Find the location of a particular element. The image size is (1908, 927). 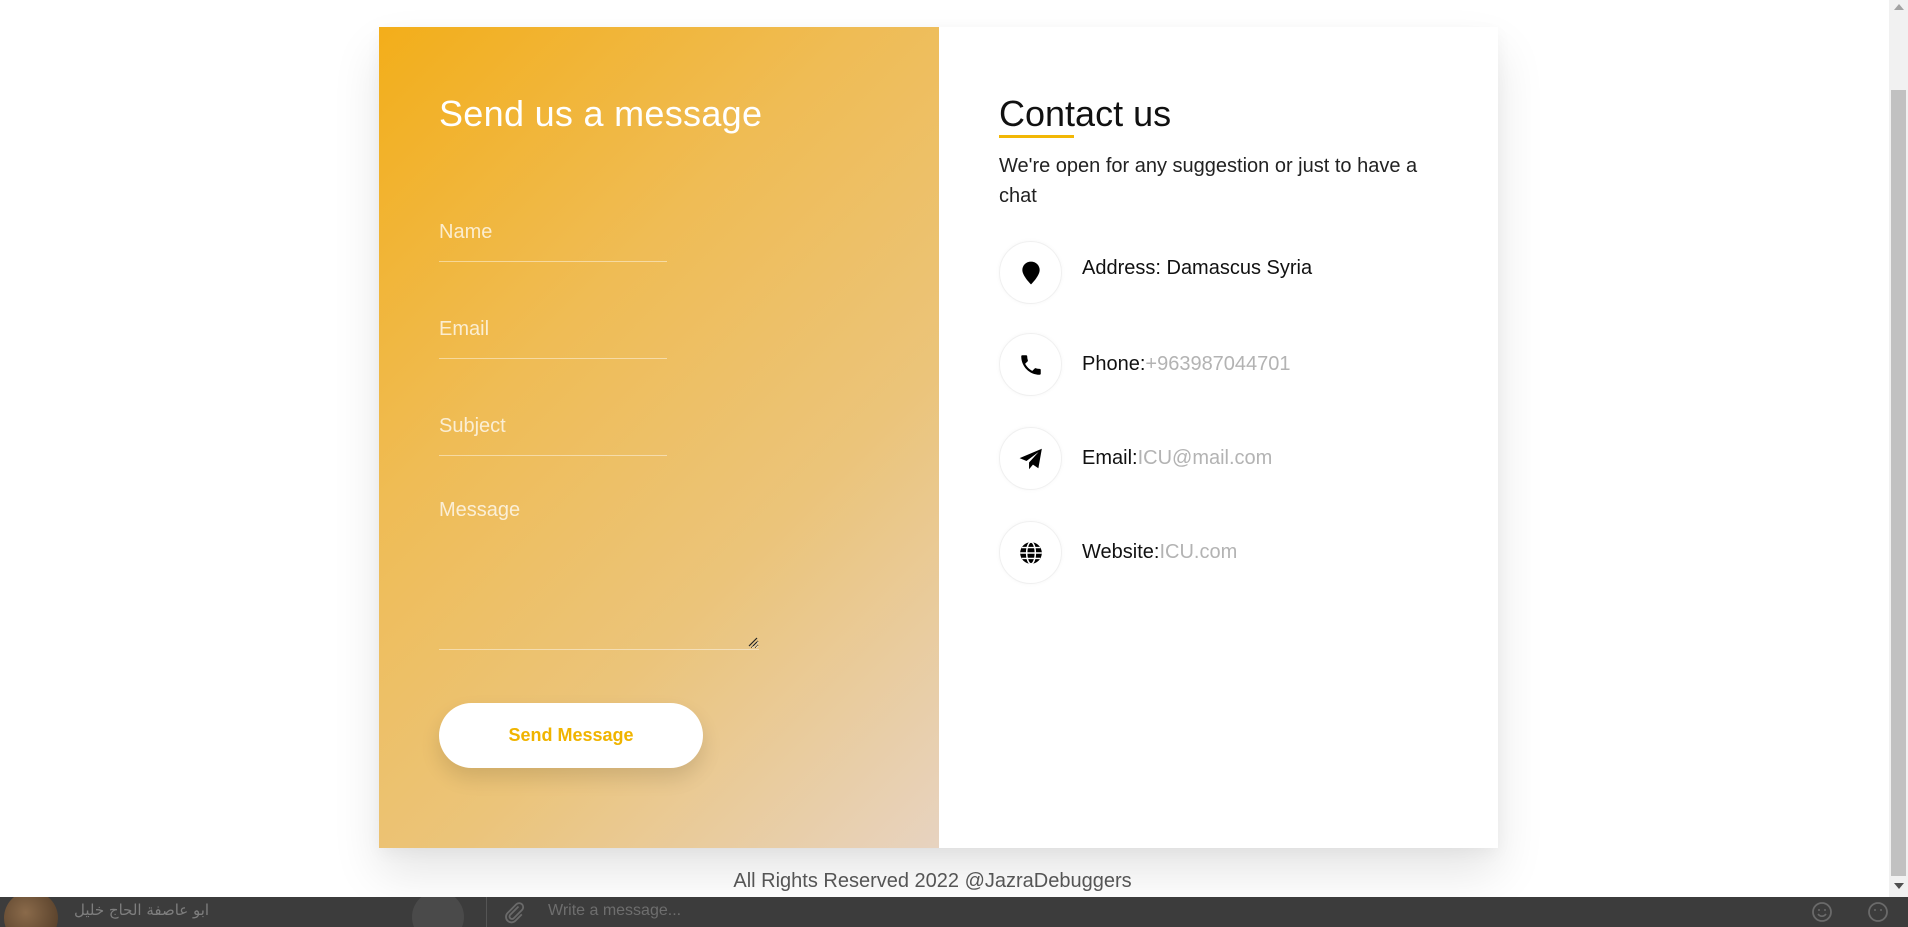

website-value: ICU.com is located at coordinates (1198, 552).